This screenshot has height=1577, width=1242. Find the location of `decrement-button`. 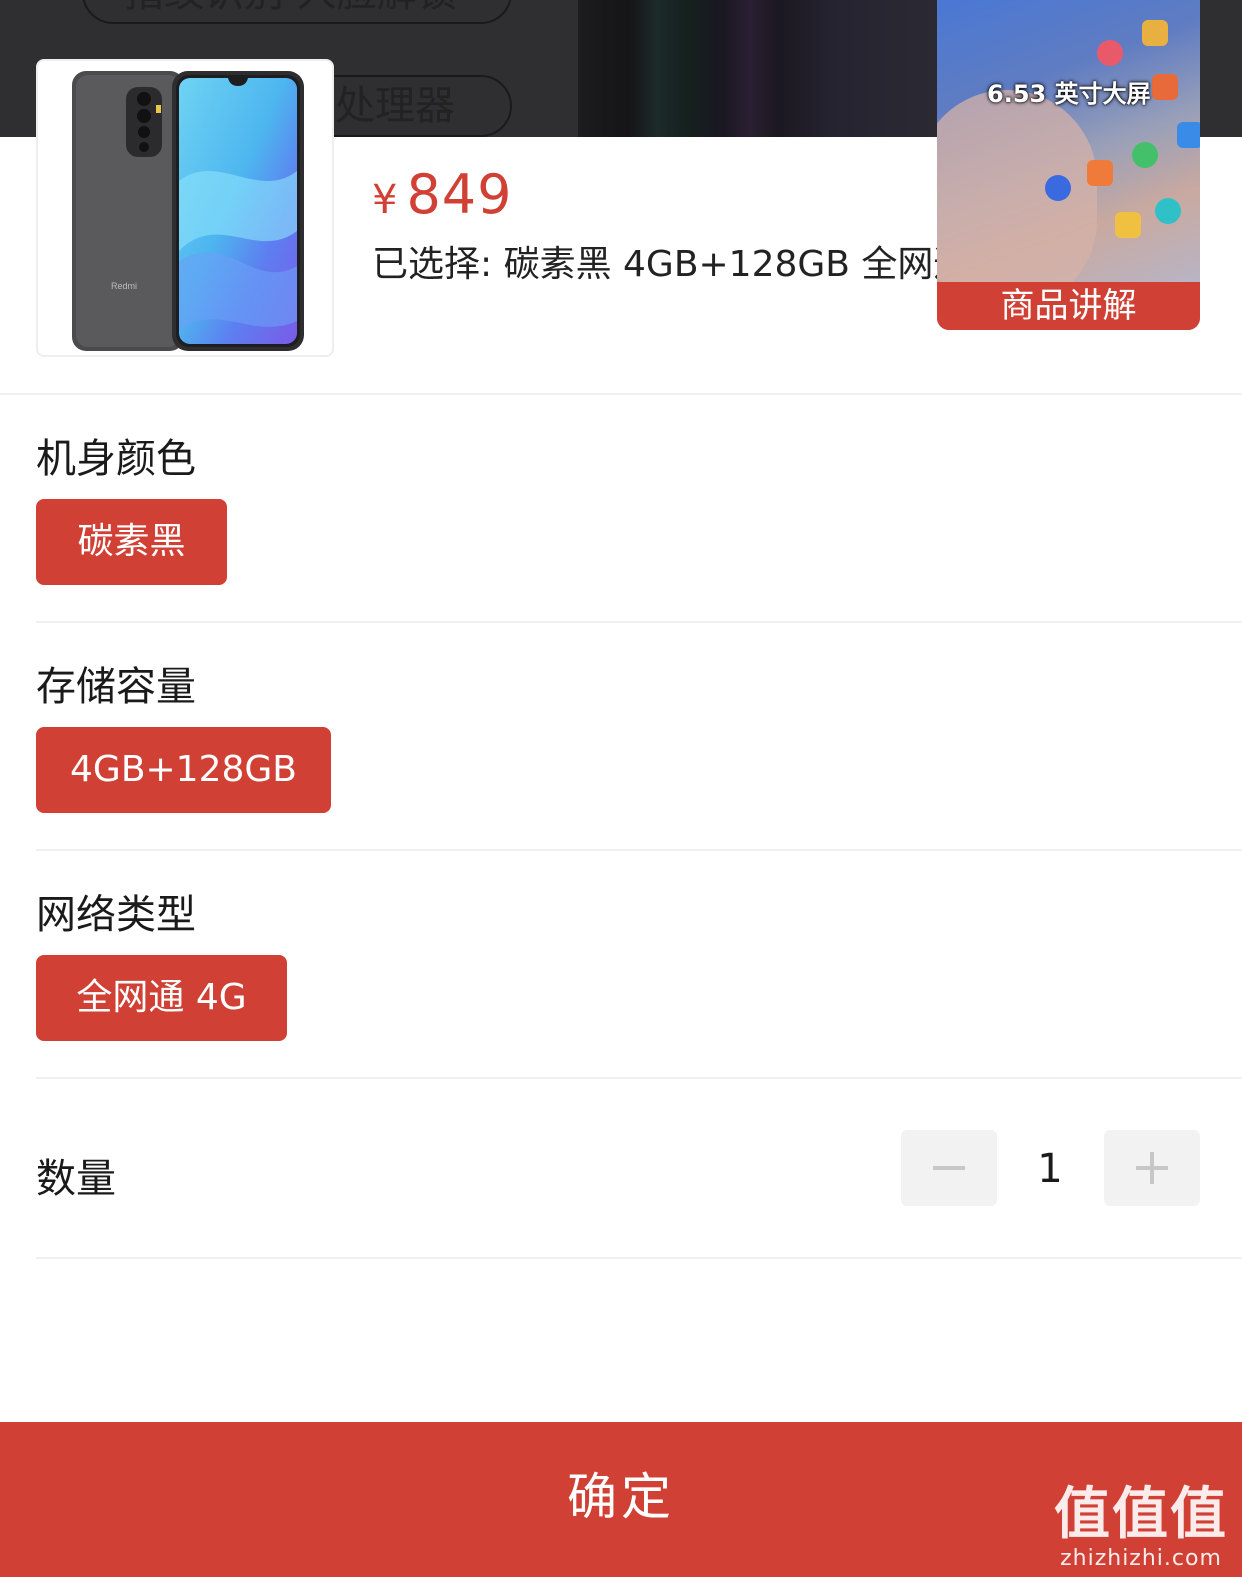

decrement-button is located at coordinates (949, 1168).